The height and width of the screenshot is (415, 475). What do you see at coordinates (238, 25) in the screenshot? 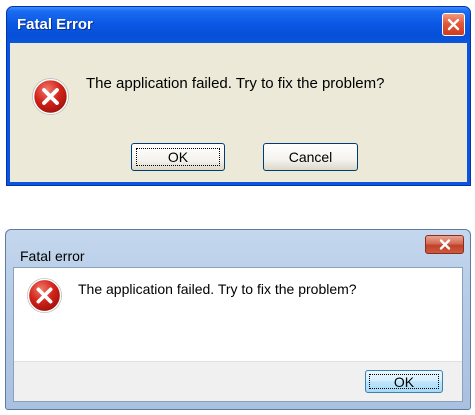
I see `title-bar: Fatal Error` at bounding box center [238, 25].